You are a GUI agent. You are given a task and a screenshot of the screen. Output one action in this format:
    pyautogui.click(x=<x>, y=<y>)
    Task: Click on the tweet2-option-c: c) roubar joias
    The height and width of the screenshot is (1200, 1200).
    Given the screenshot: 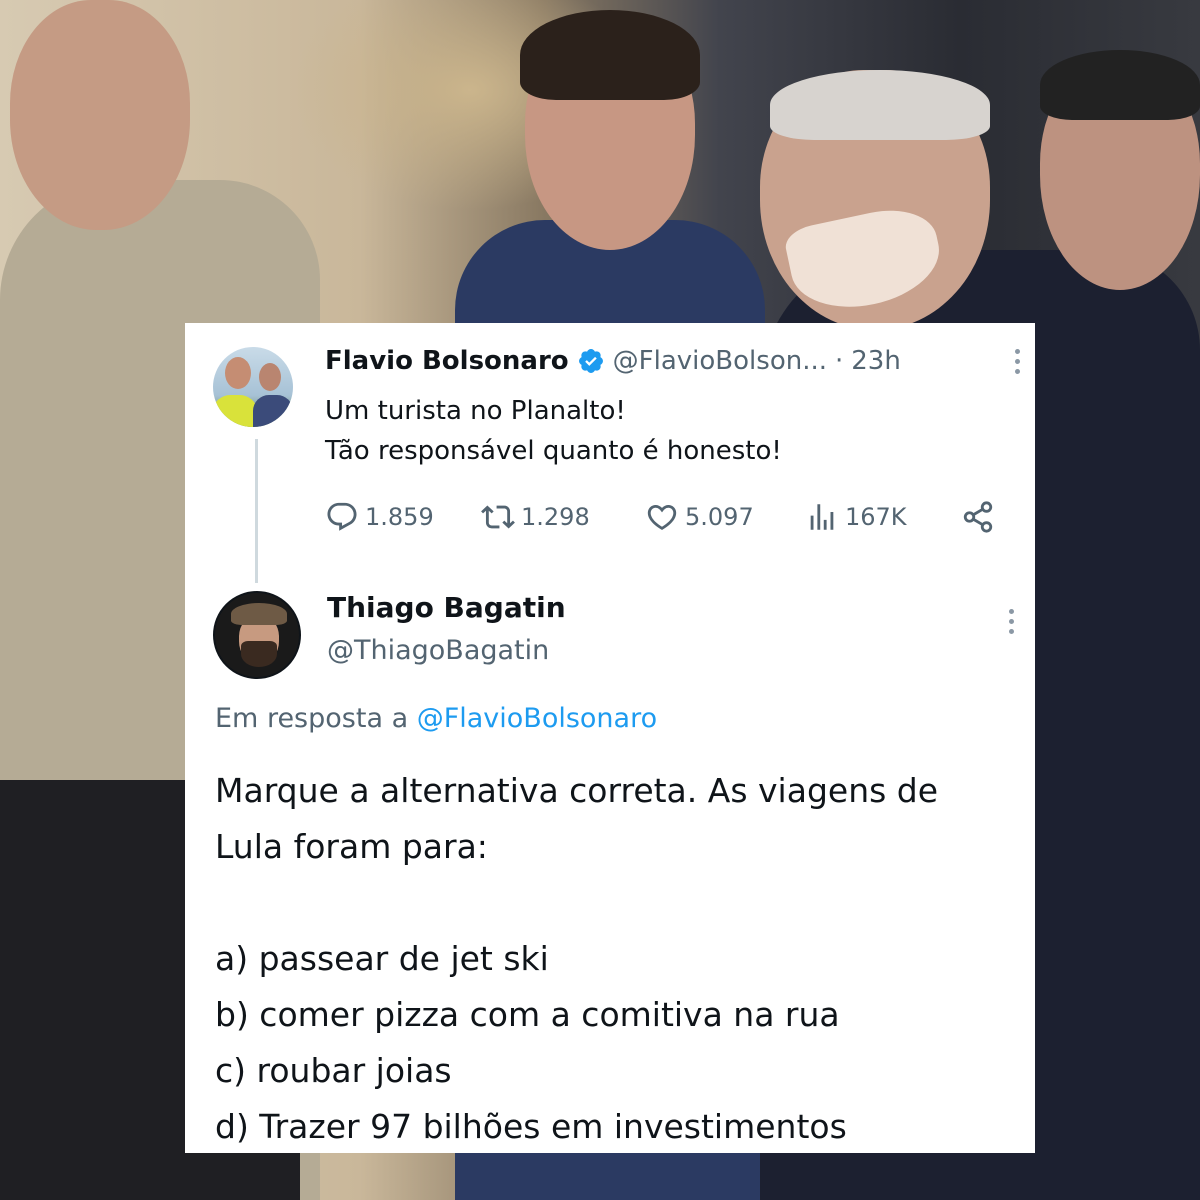 What is the action you would take?
    pyautogui.click(x=333, y=1070)
    